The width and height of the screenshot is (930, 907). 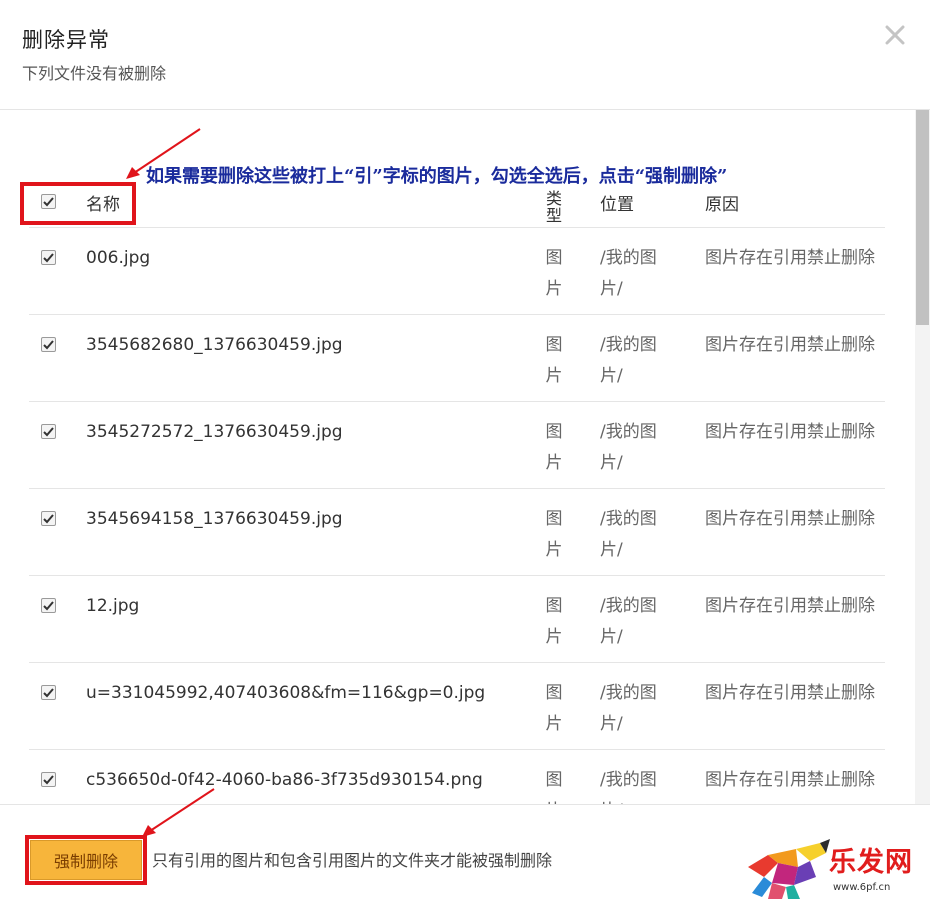 What do you see at coordinates (465, 55) in the screenshot?
I see `dialog-header: 删除异常 下列文件没有被删除` at bounding box center [465, 55].